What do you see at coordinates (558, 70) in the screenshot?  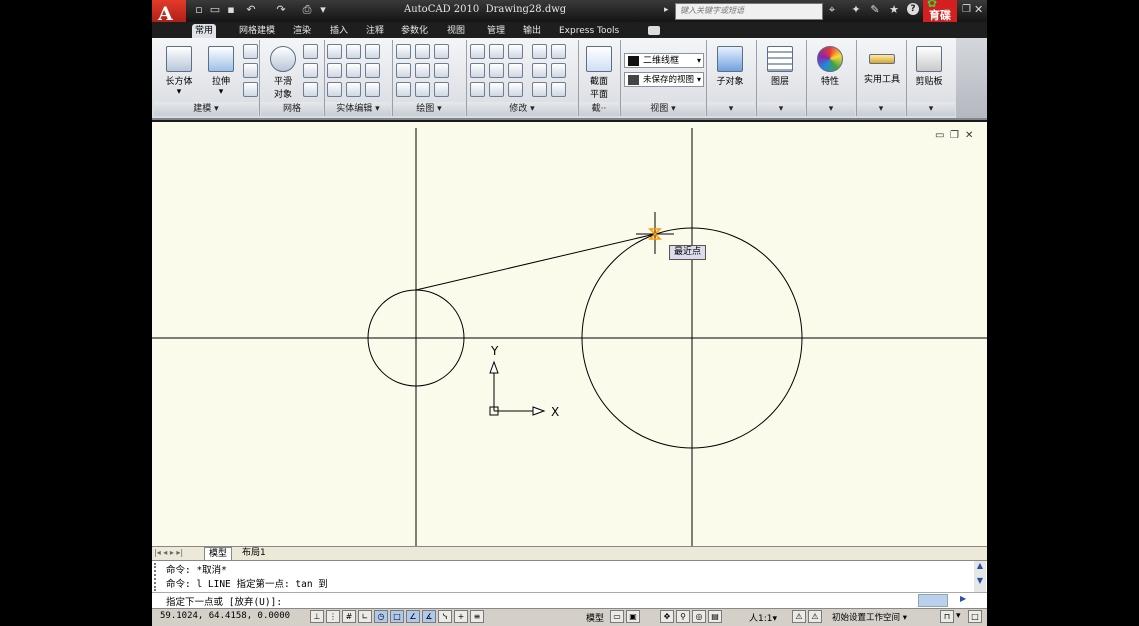 I see `fillet-icon` at bounding box center [558, 70].